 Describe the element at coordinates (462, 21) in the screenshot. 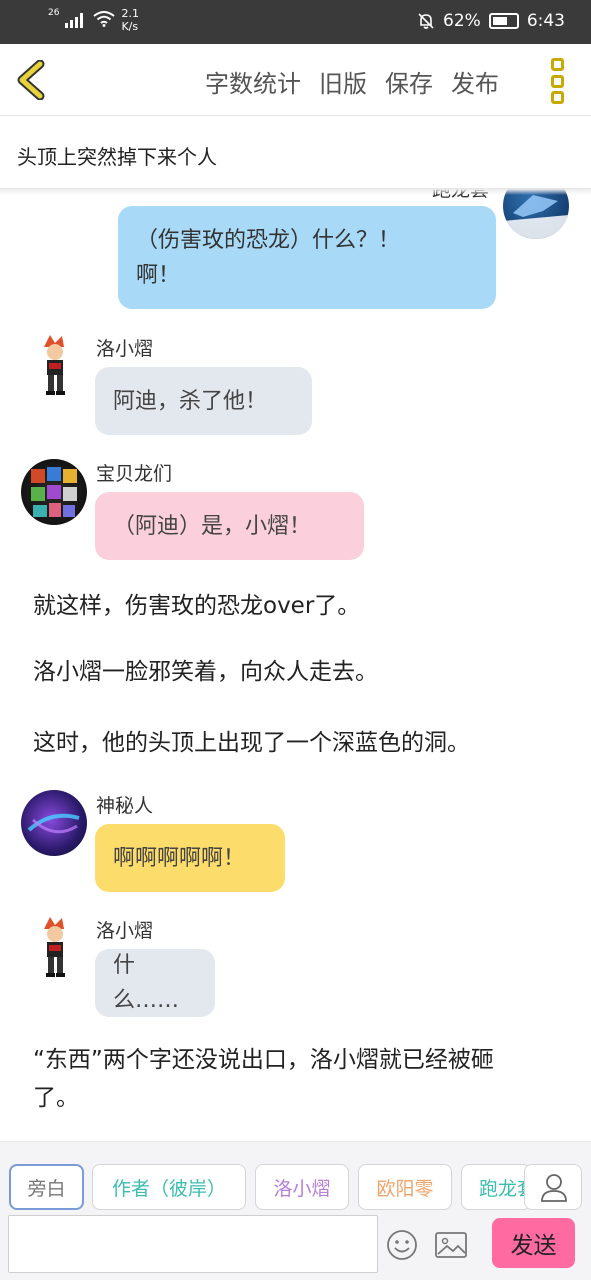

I see `battery-percent: 62%` at that location.